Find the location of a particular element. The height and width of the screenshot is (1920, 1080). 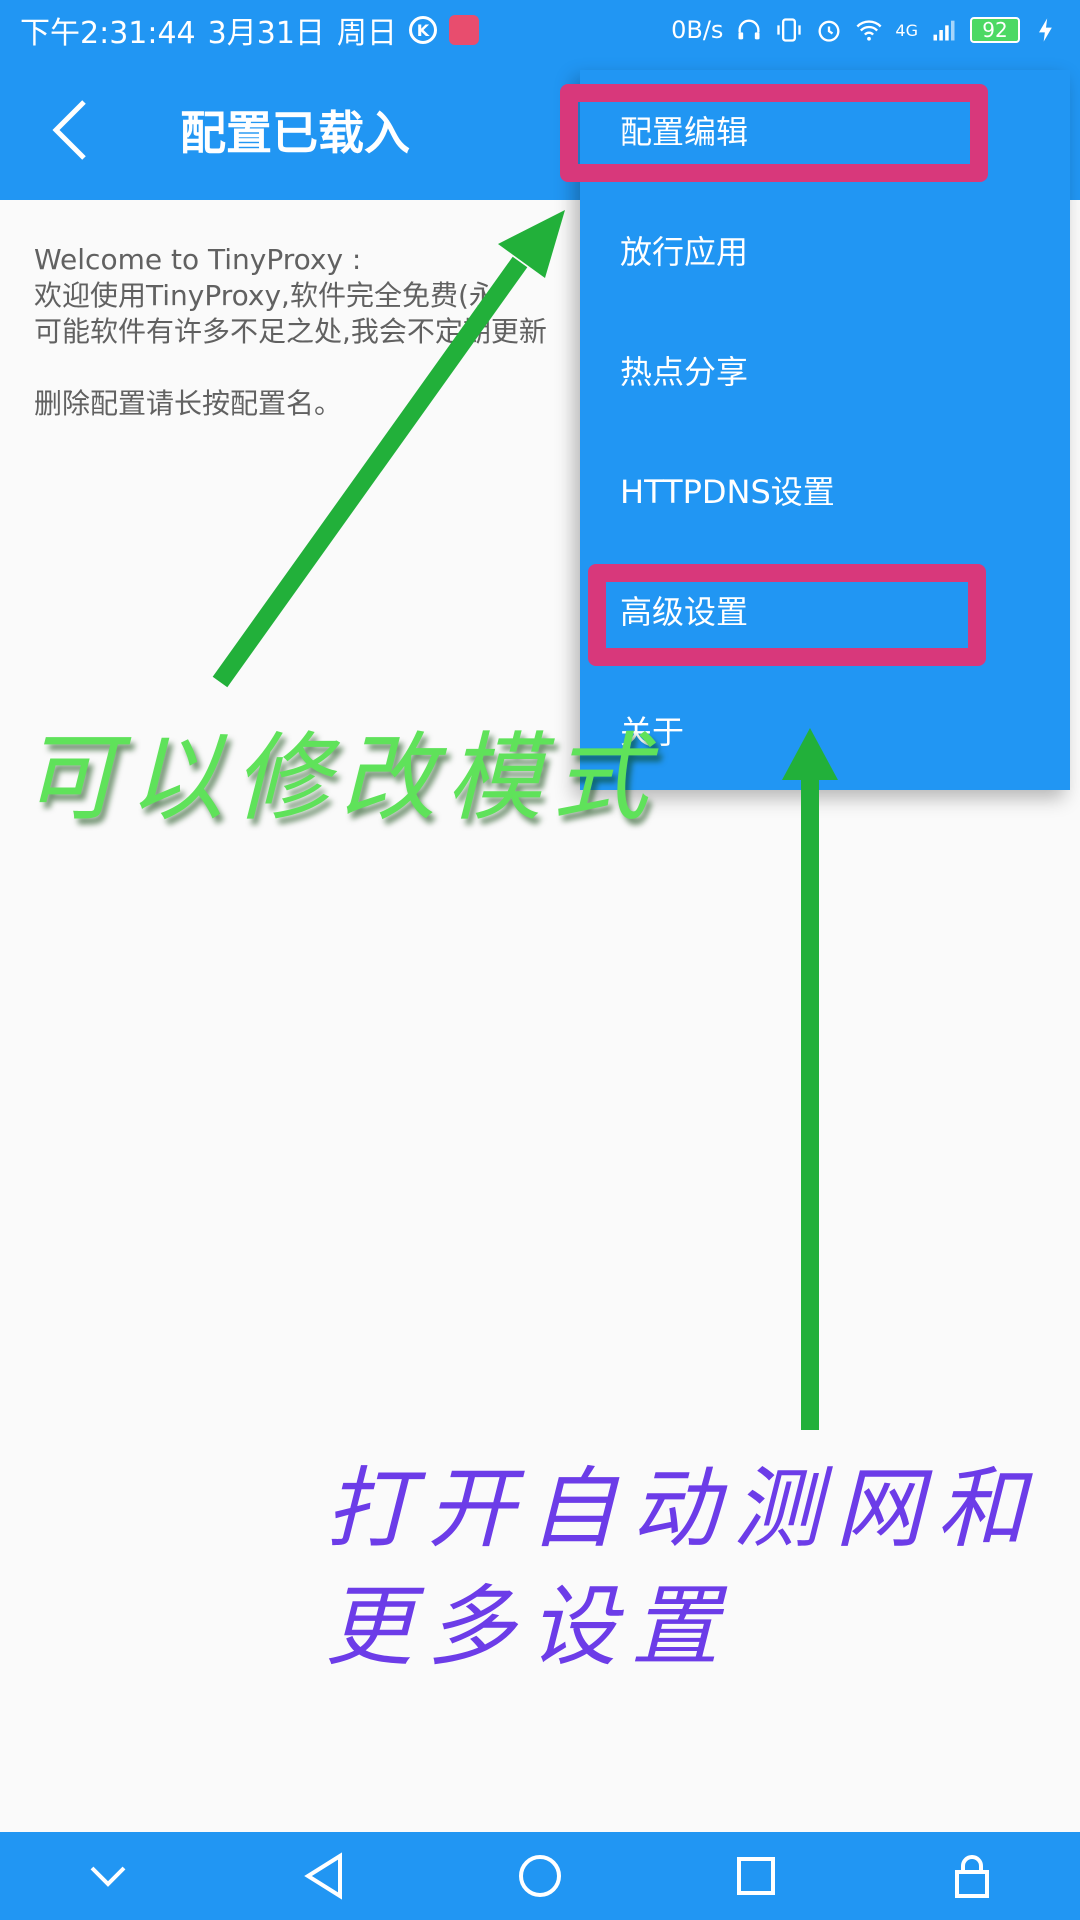

nav-collapse-button is located at coordinates (108, 1876).